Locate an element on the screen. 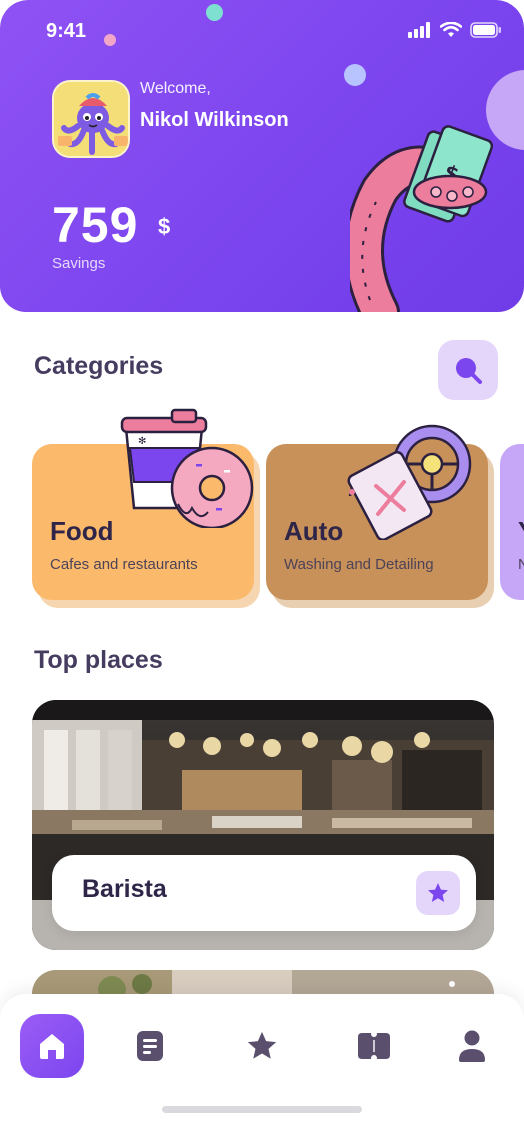 This screenshot has width=524, height=1132. categories-title: Categories is located at coordinates (99, 366).